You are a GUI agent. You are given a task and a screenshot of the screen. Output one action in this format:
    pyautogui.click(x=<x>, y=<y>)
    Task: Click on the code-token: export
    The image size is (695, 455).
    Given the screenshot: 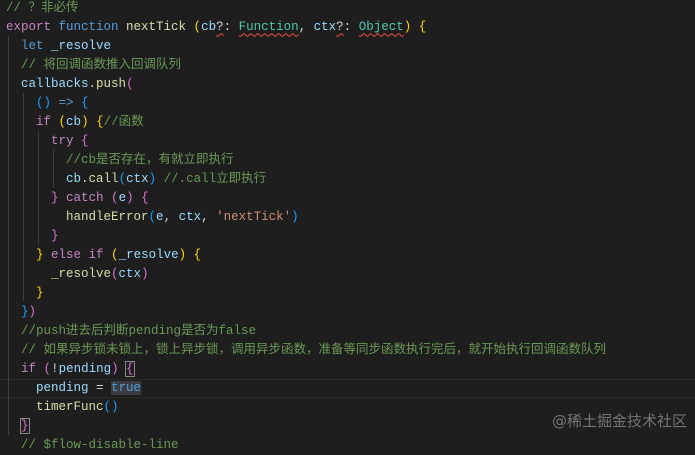 What is the action you would take?
    pyautogui.click(x=32, y=26)
    